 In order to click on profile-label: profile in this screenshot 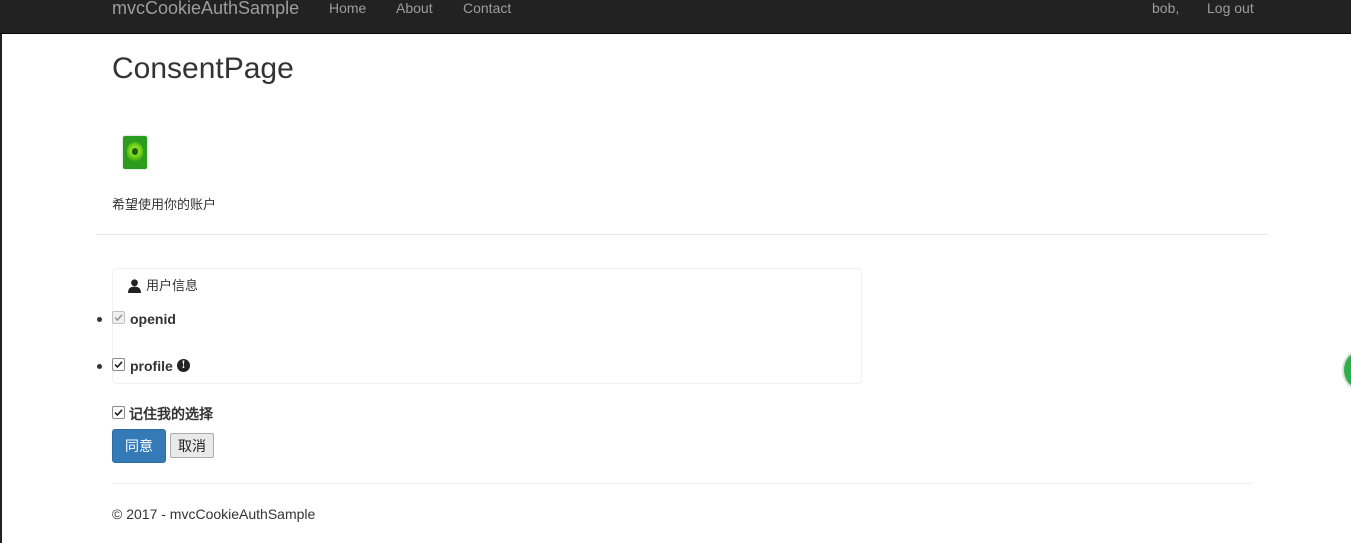, I will do `click(151, 366)`.